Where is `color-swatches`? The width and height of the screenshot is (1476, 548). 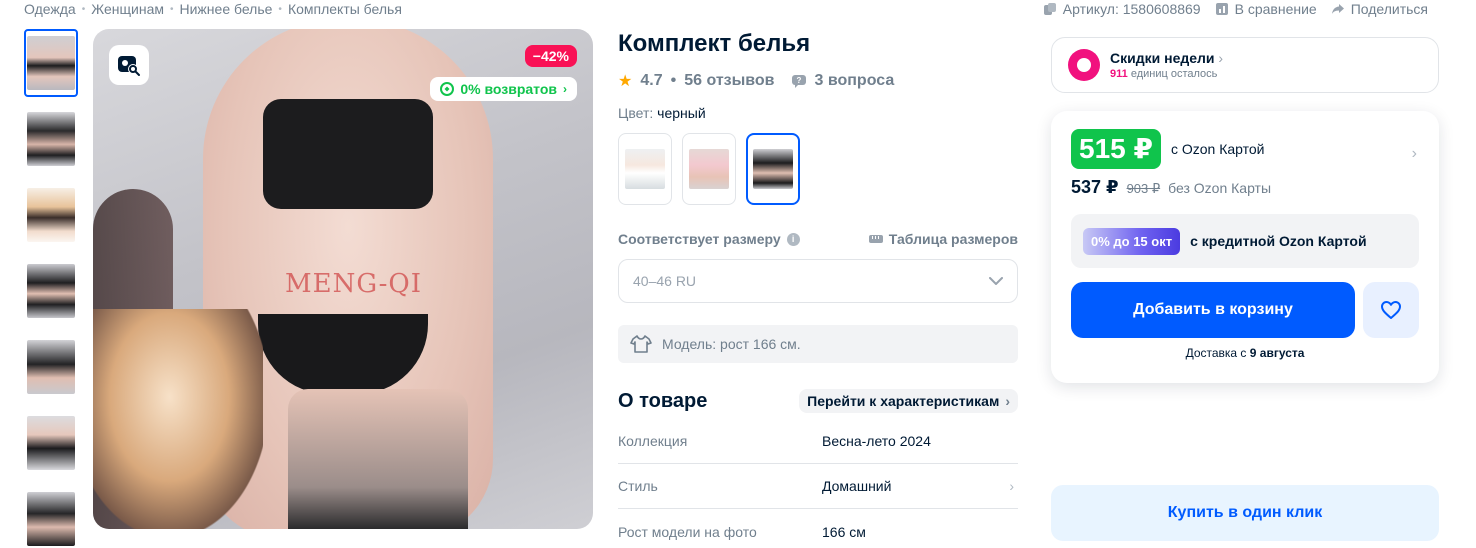
color-swatches is located at coordinates (818, 169).